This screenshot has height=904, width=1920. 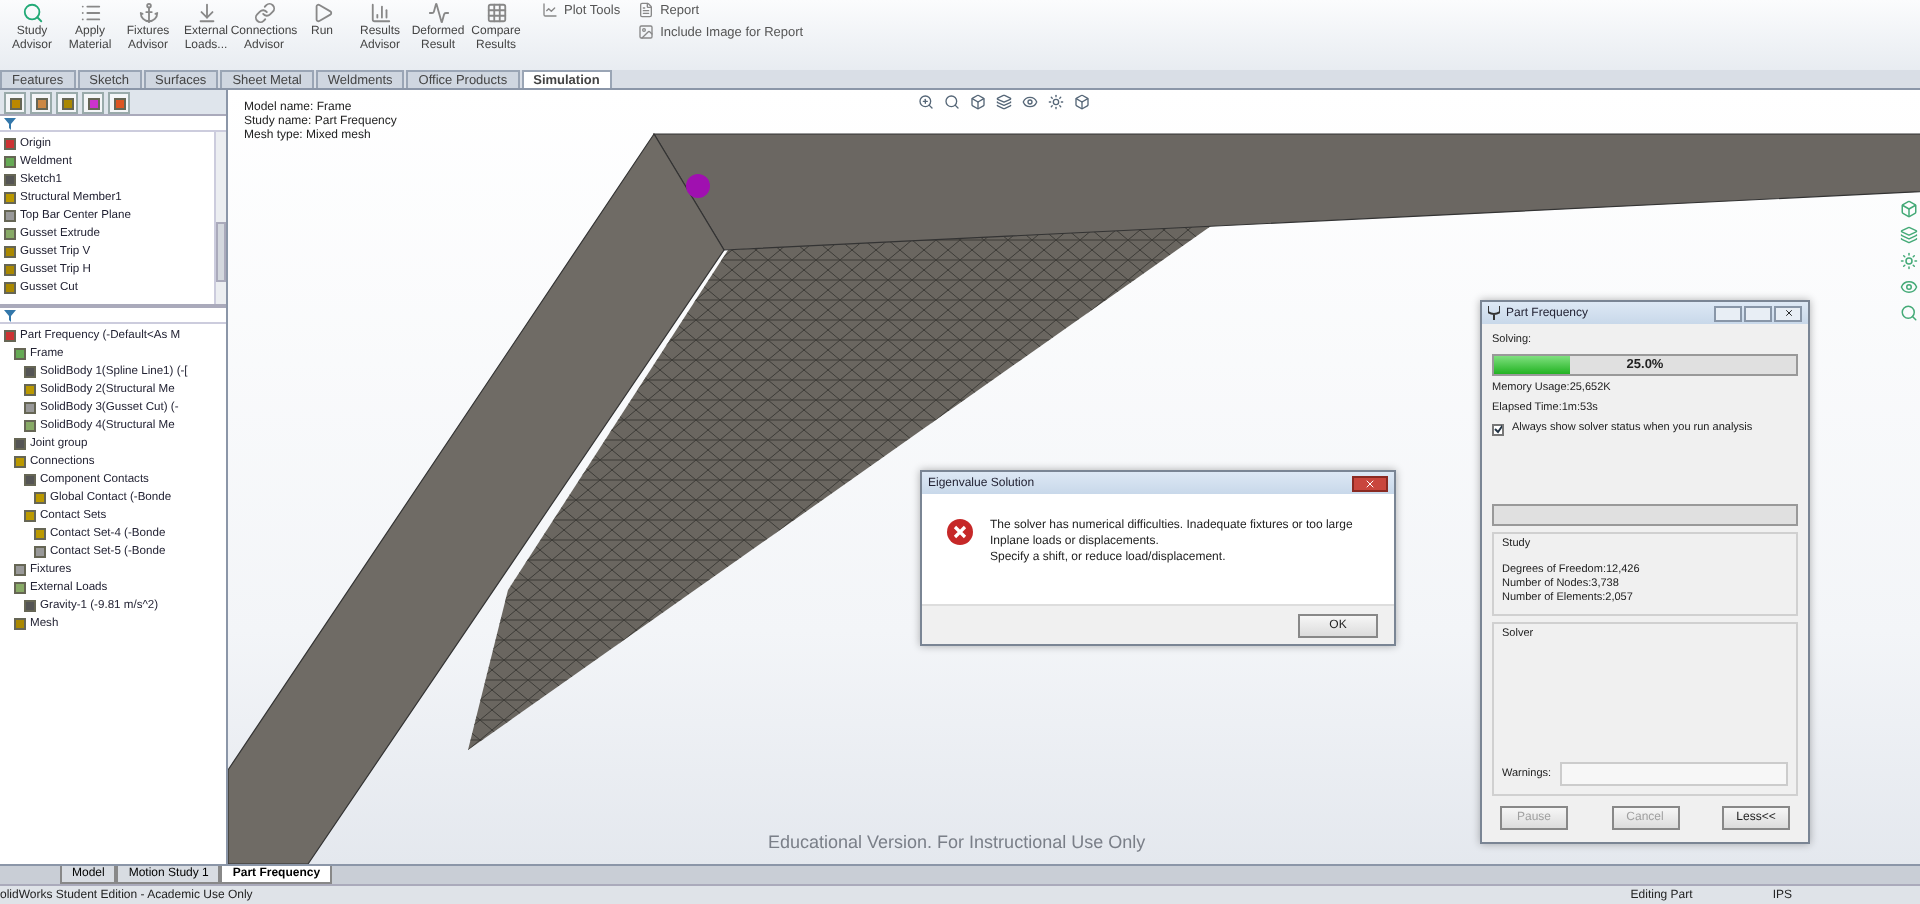 I want to click on minimize-button, so click(x=1728, y=313).